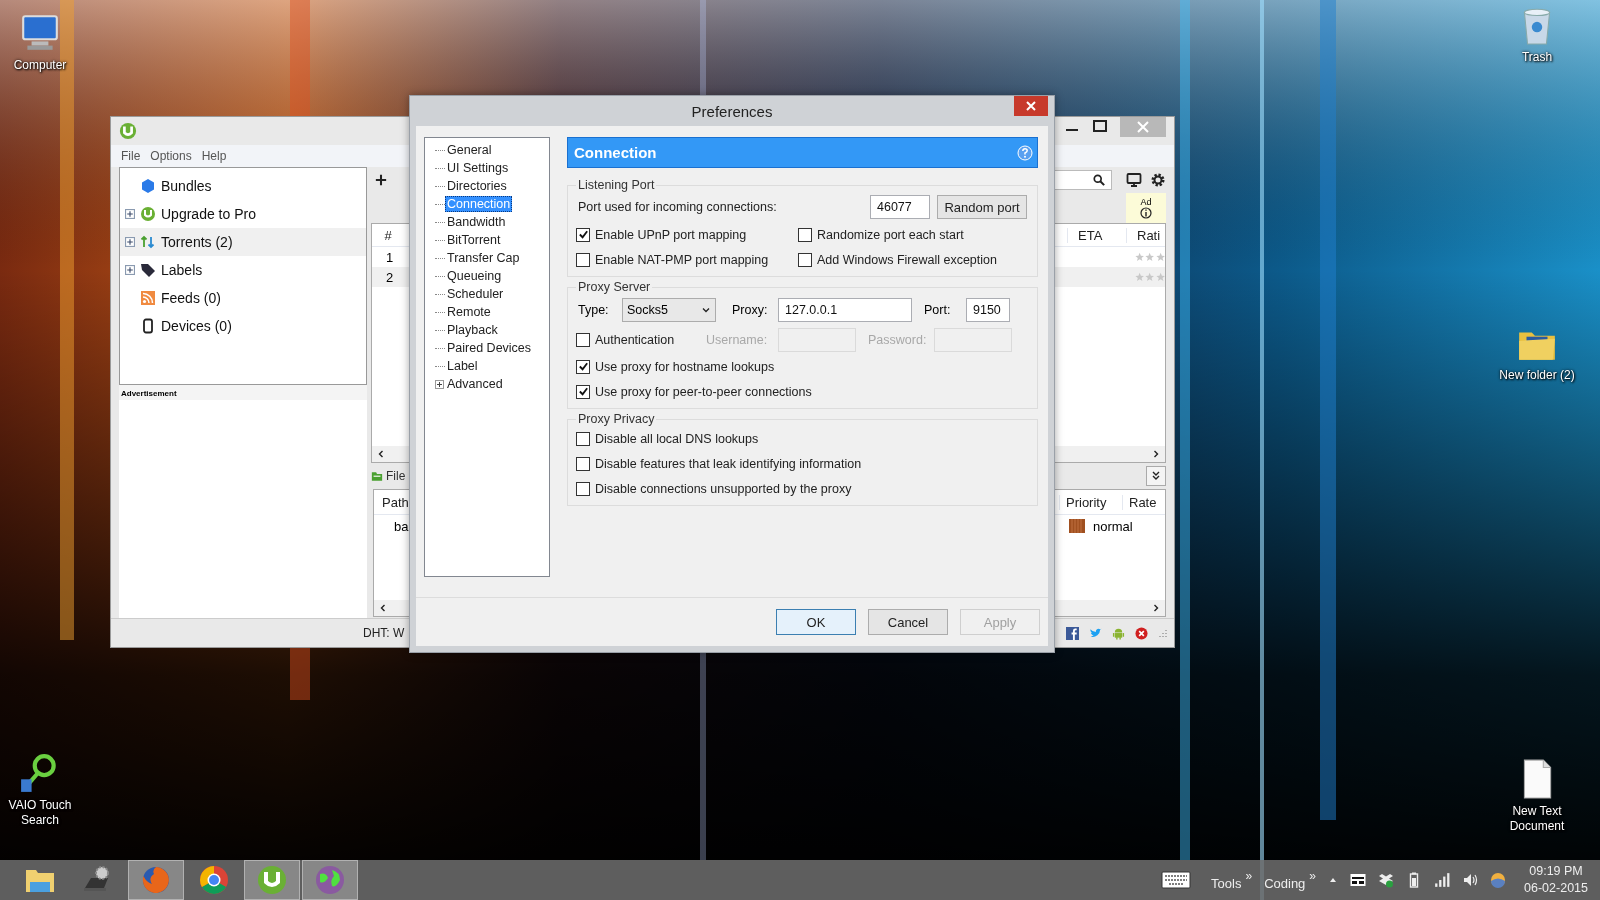  Describe the element at coordinates (1113, 526) in the screenshot. I see `table-cell-text: normal` at that location.